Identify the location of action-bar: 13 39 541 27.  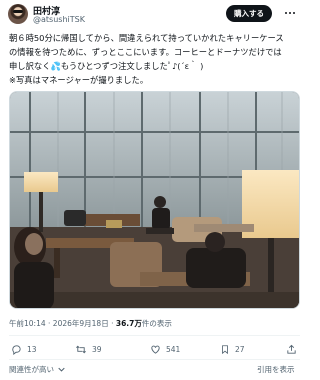
(154, 351).